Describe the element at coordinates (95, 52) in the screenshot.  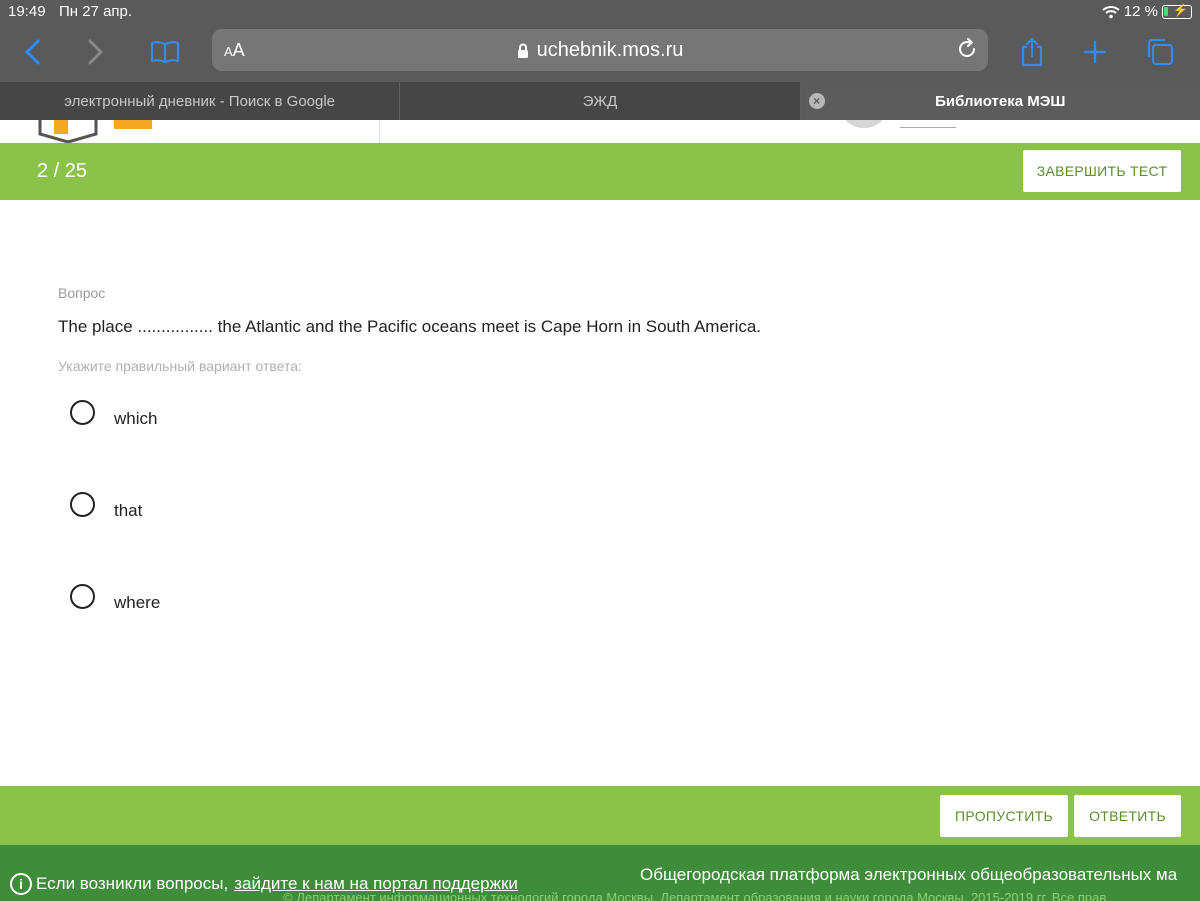
I see `forward-icon` at that location.